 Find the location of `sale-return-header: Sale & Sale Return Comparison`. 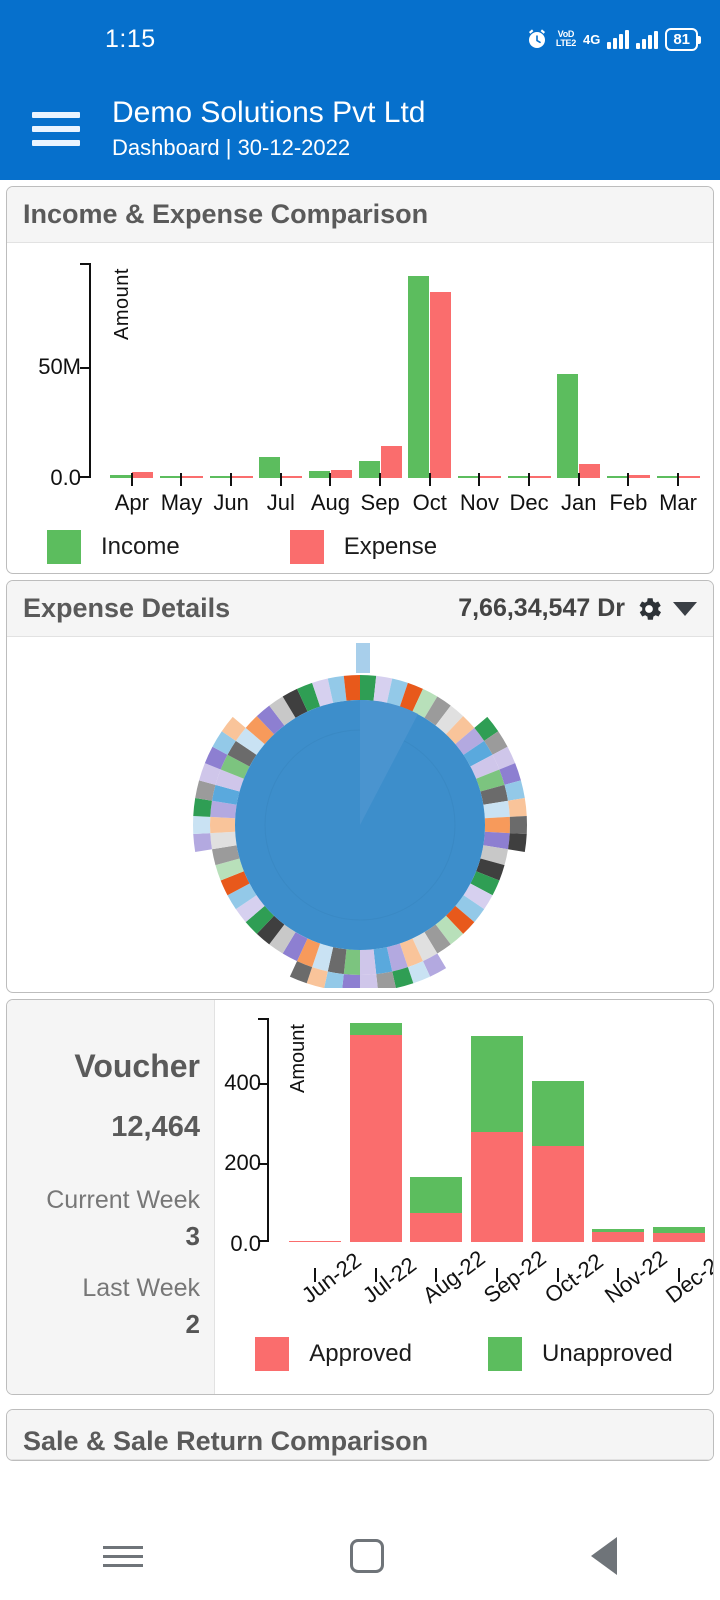

sale-return-header: Sale & Sale Return Comparison is located at coordinates (360, 1435).